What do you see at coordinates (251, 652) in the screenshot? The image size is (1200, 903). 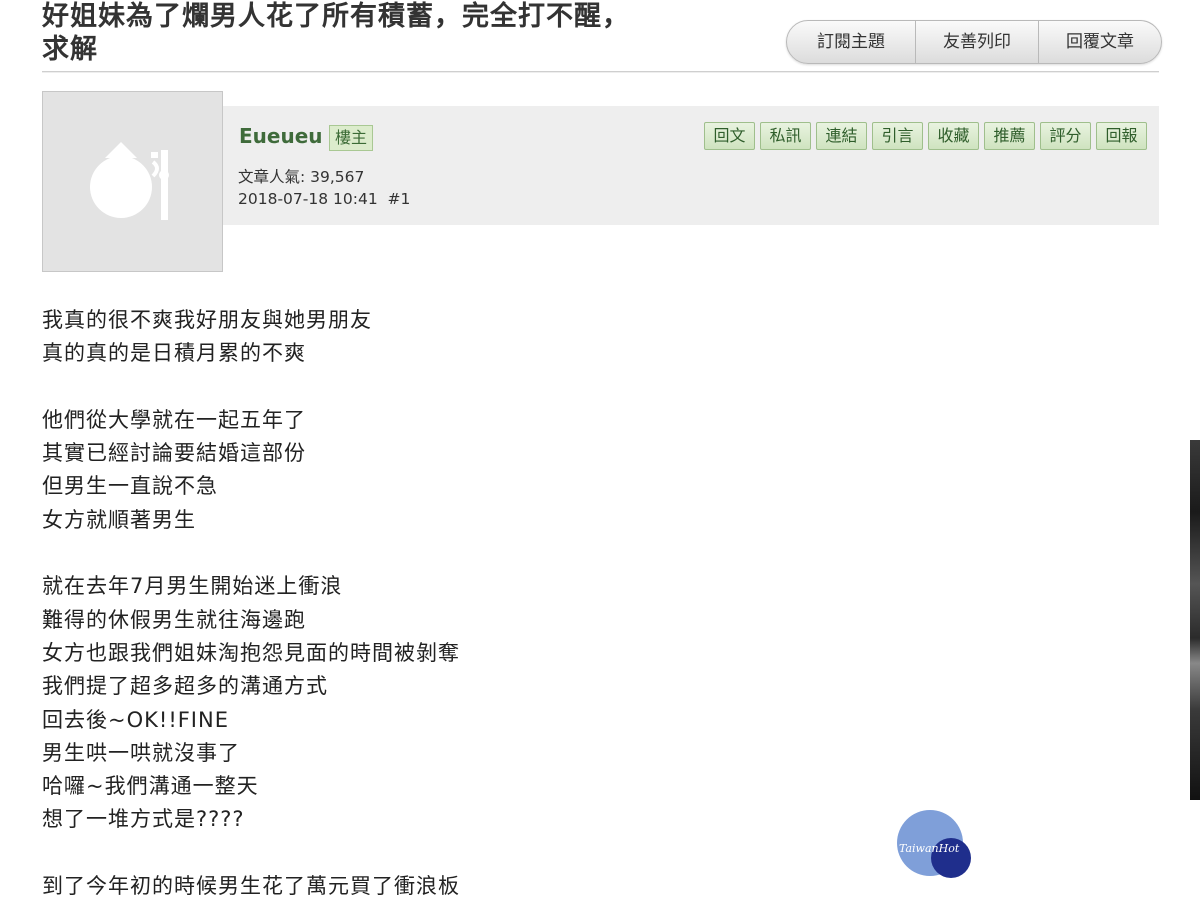 I see `post-body-line: 女方也跟我們姐妹淘抱怨見面的時間被剝奪` at bounding box center [251, 652].